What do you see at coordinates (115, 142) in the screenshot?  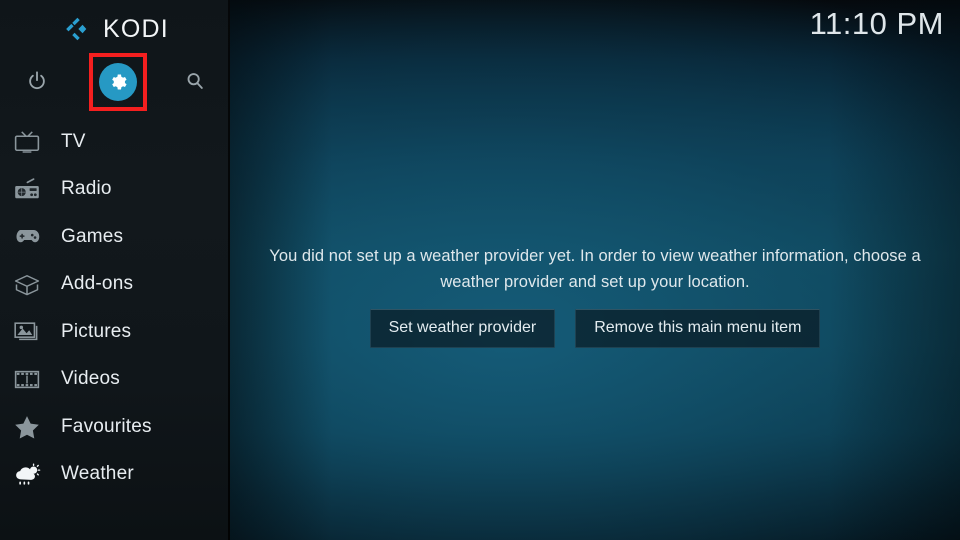 I see `sidebar-item-tv: TV` at bounding box center [115, 142].